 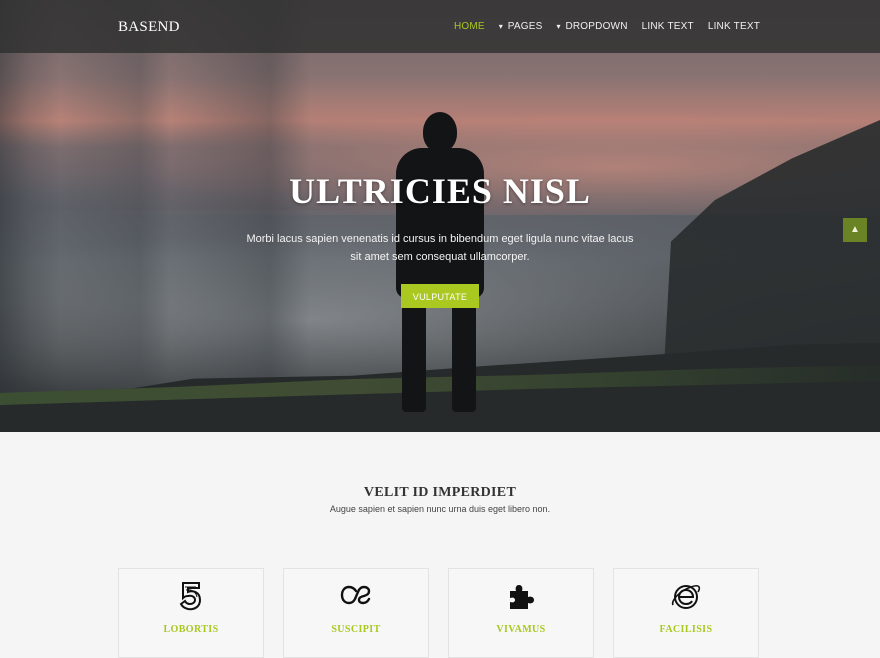 I want to click on vulputate-button: VULPUTATE, so click(x=440, y=296).